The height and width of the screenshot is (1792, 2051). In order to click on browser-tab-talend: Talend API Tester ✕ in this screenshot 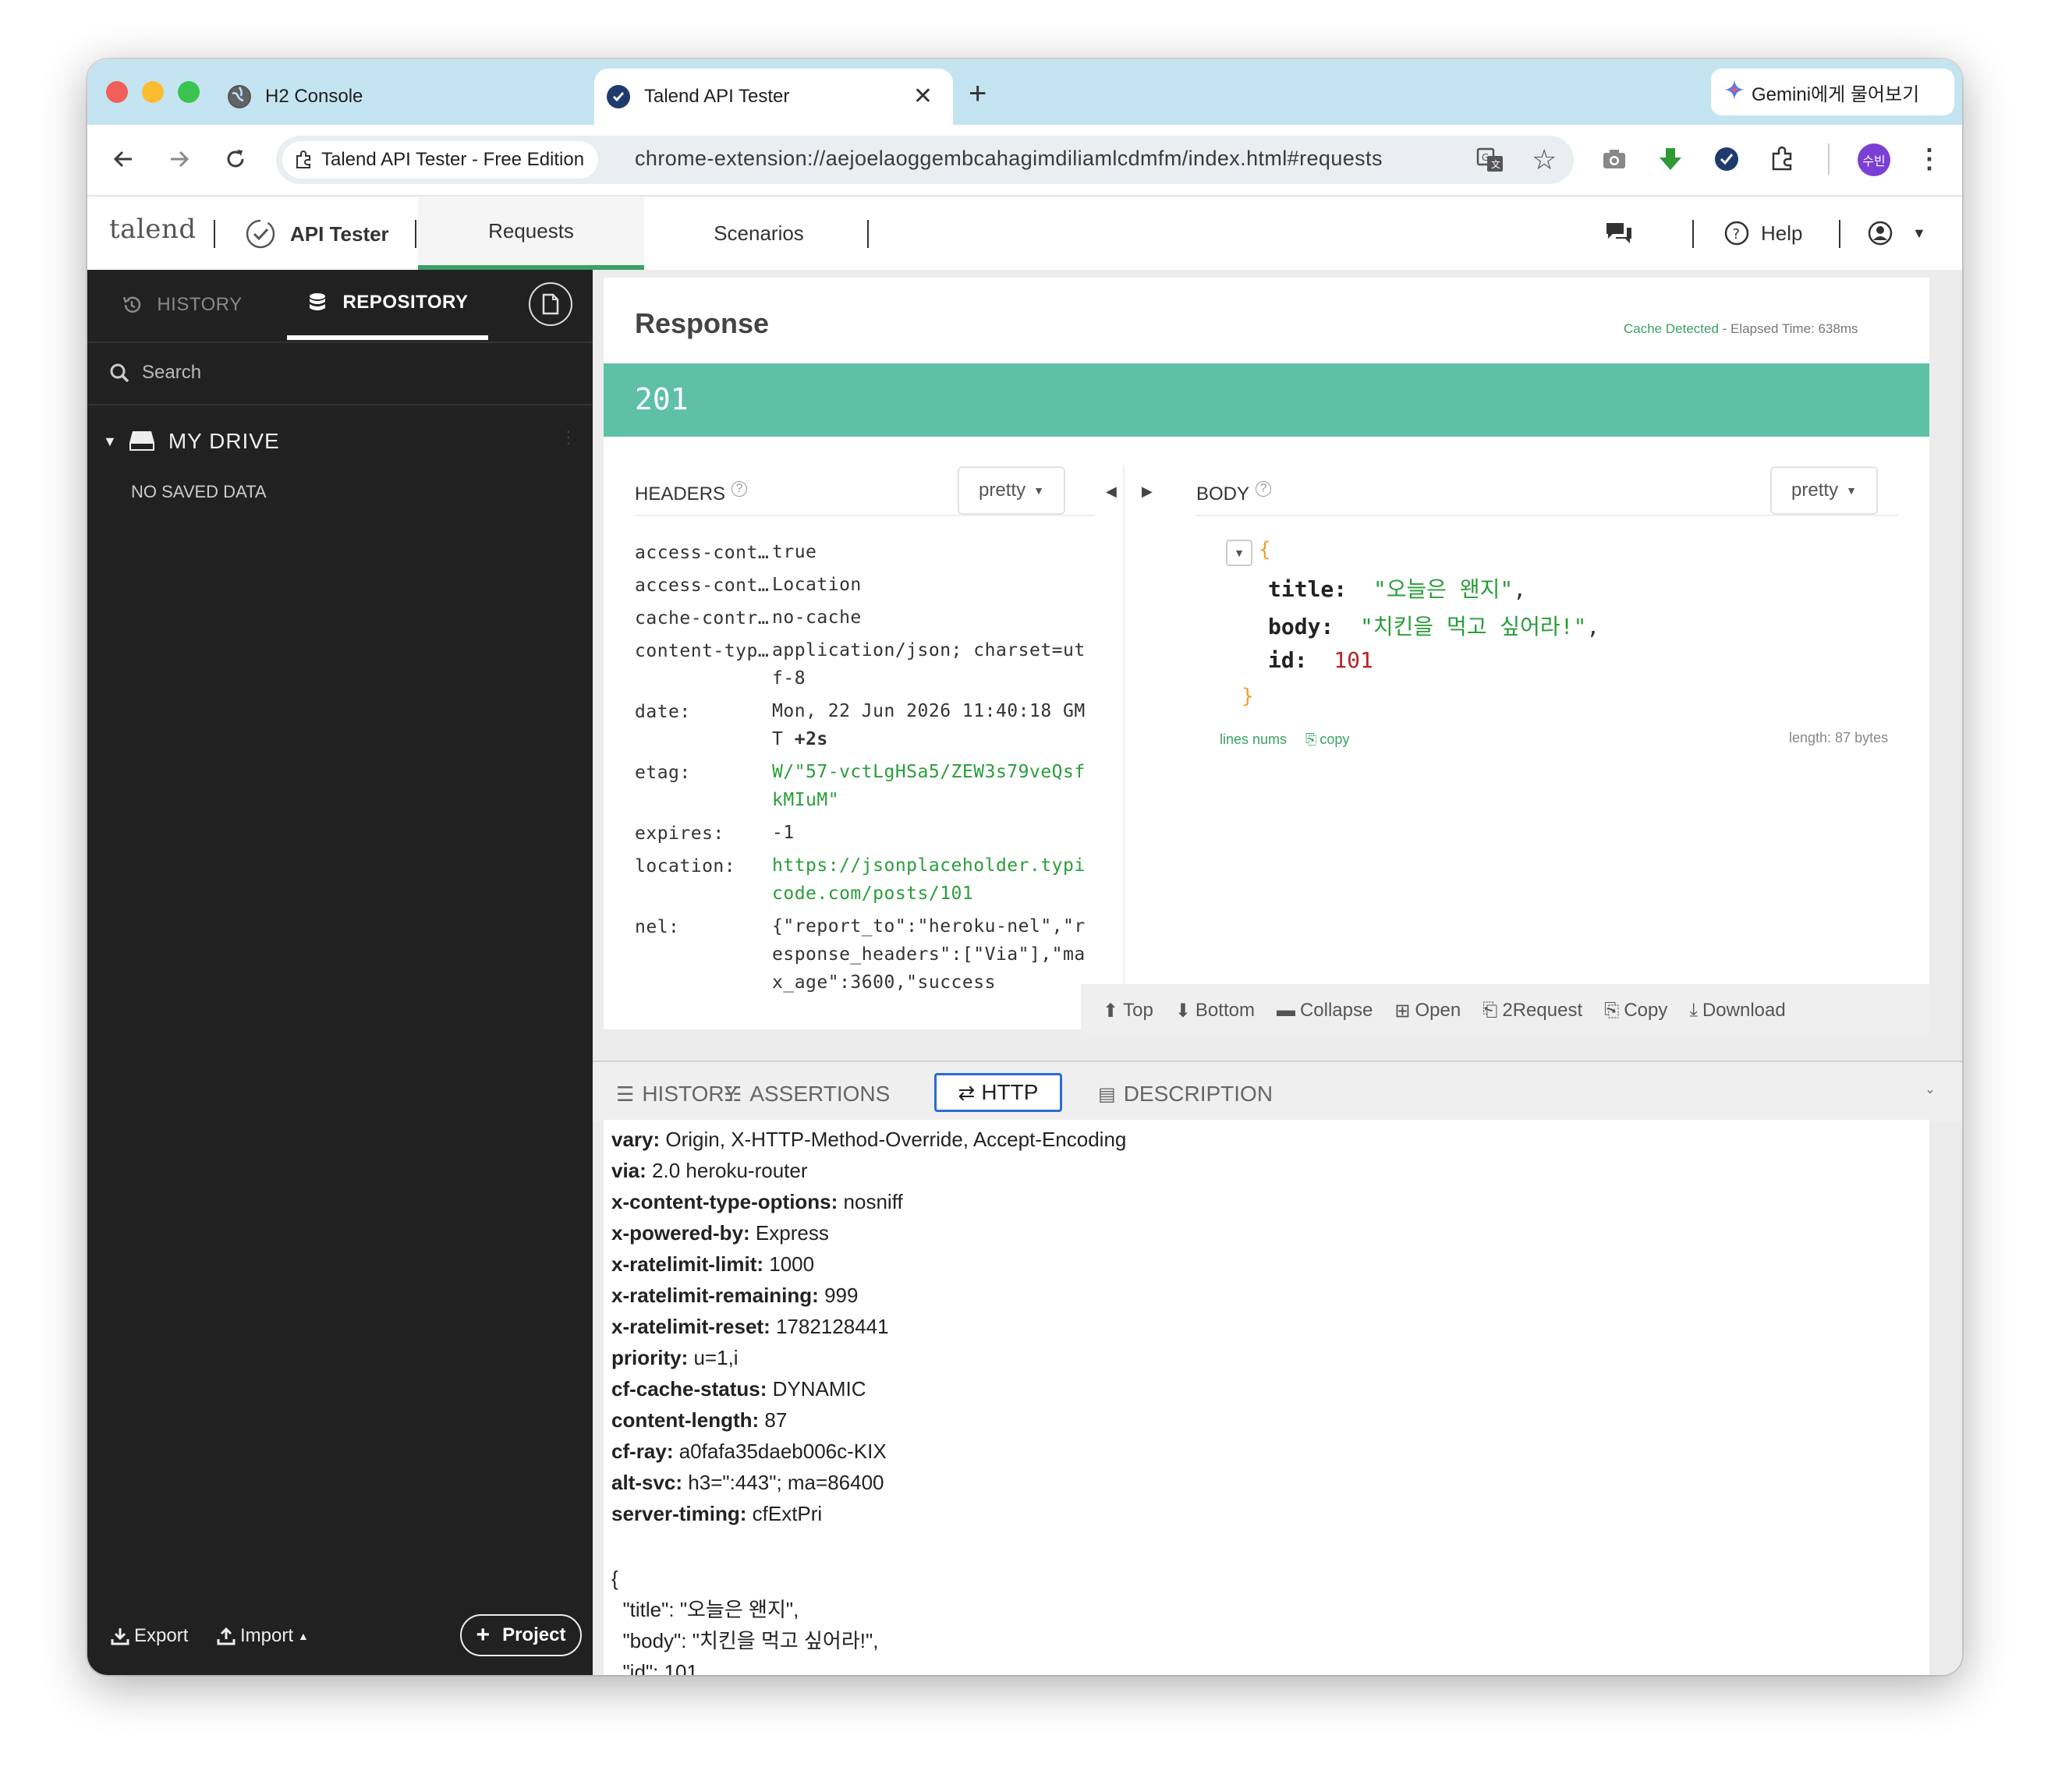, I will do `click(773, 97)`.